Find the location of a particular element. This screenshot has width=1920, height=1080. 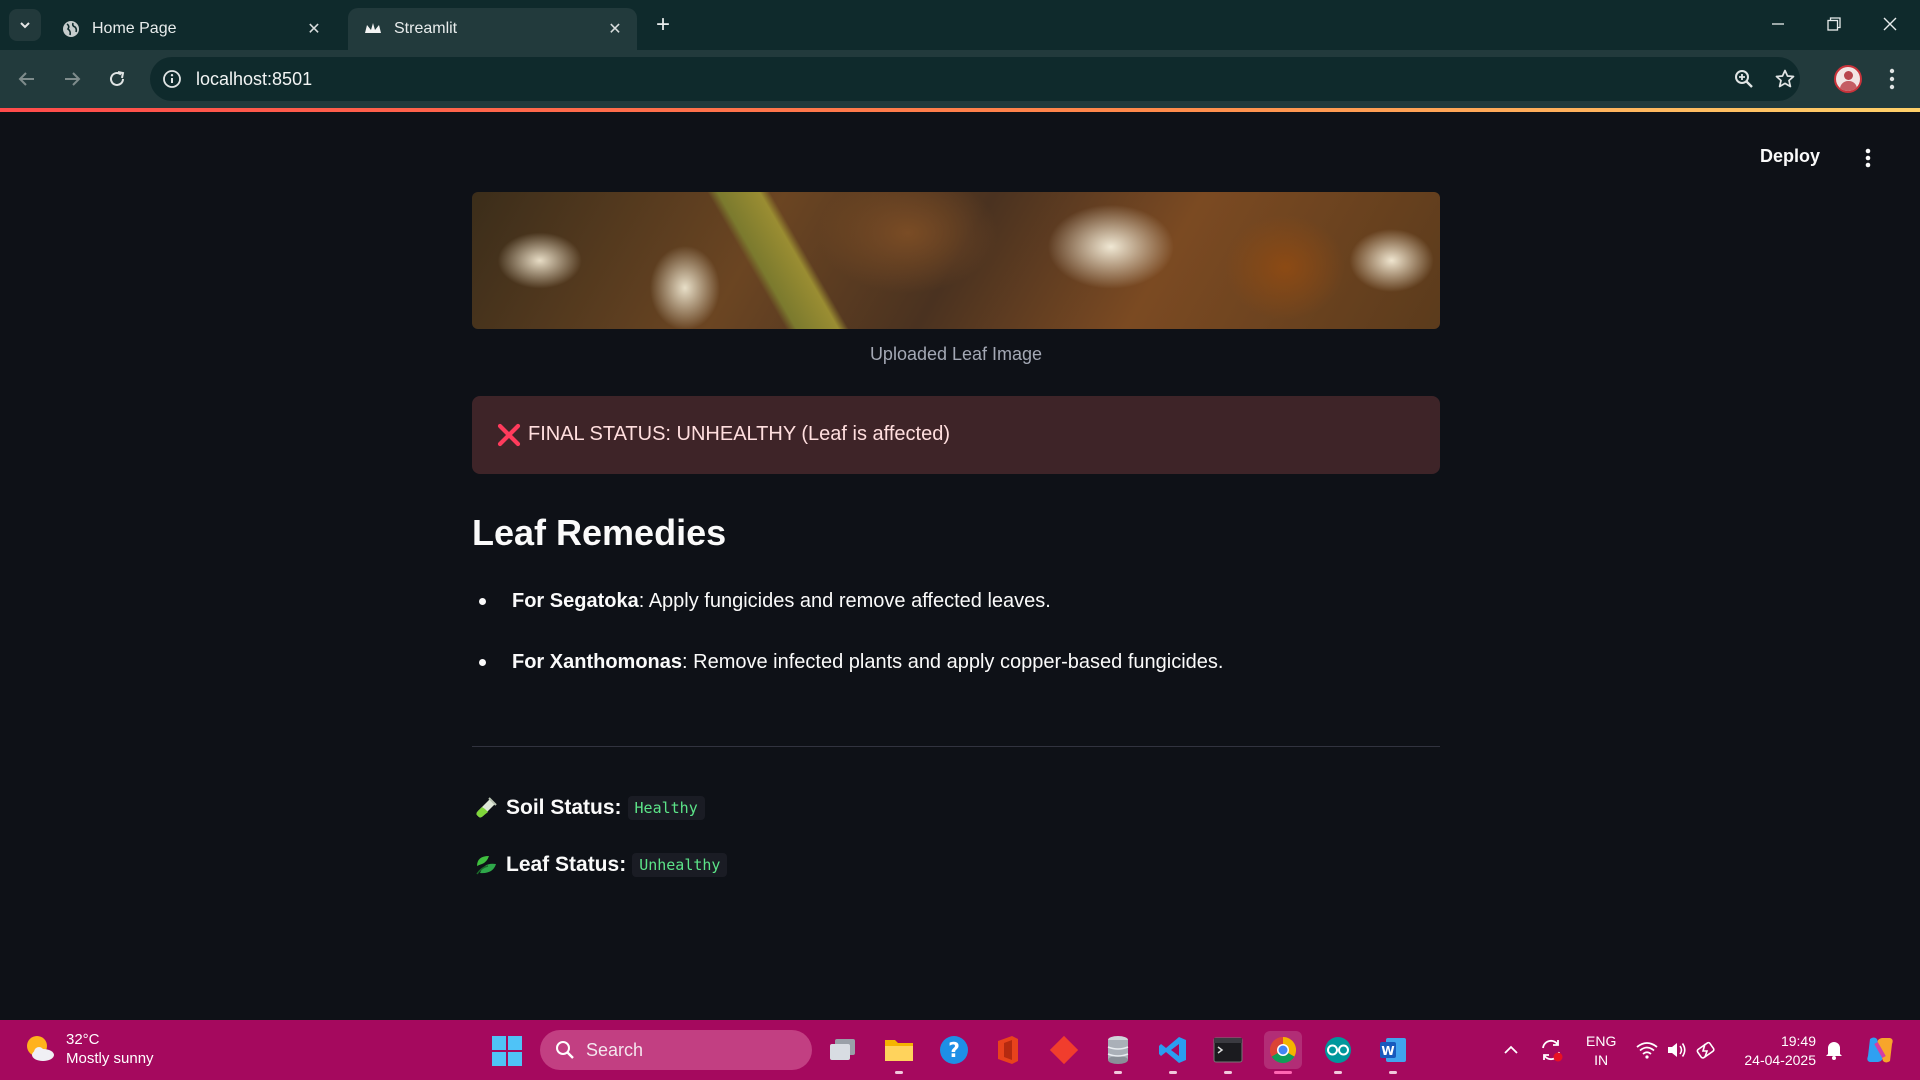

bookmark-star-icon is located at coordinates (1785, 79).